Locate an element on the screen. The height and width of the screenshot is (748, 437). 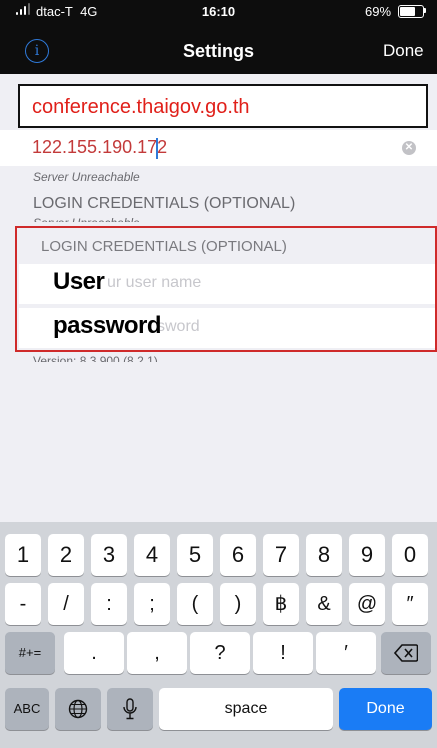
key-symbol-6: ฿ is located at coordinates (281, 604).